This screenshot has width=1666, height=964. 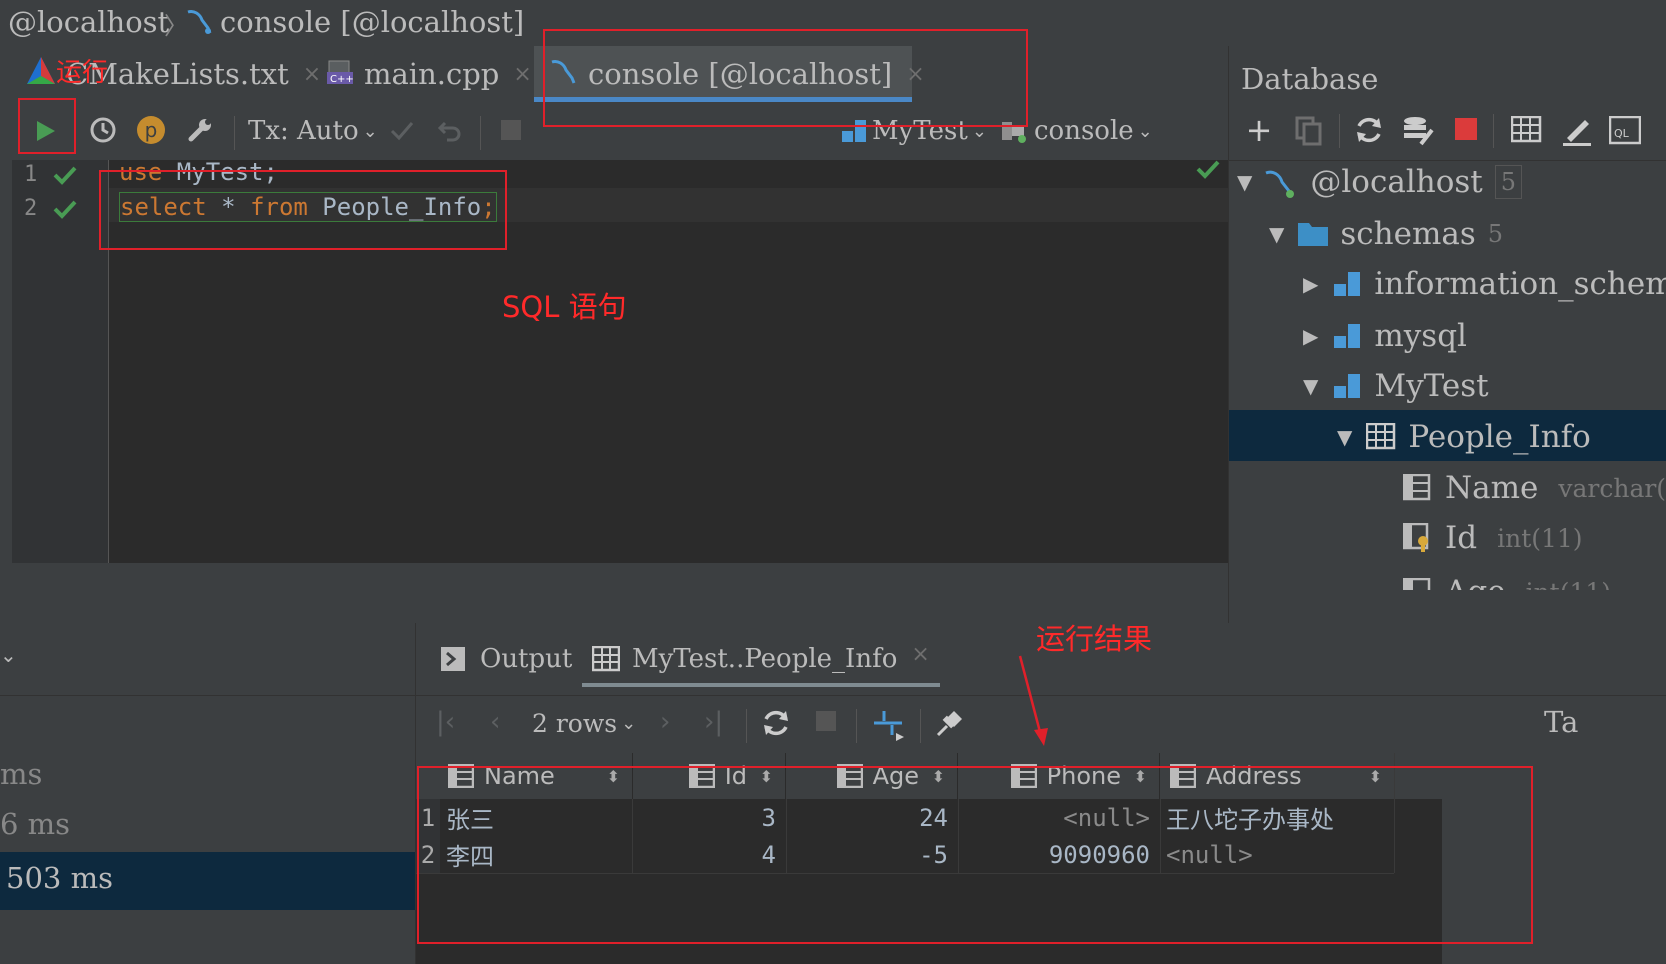 I want to click on service-item-timing: 503 ms, so click(x=59, y=878).